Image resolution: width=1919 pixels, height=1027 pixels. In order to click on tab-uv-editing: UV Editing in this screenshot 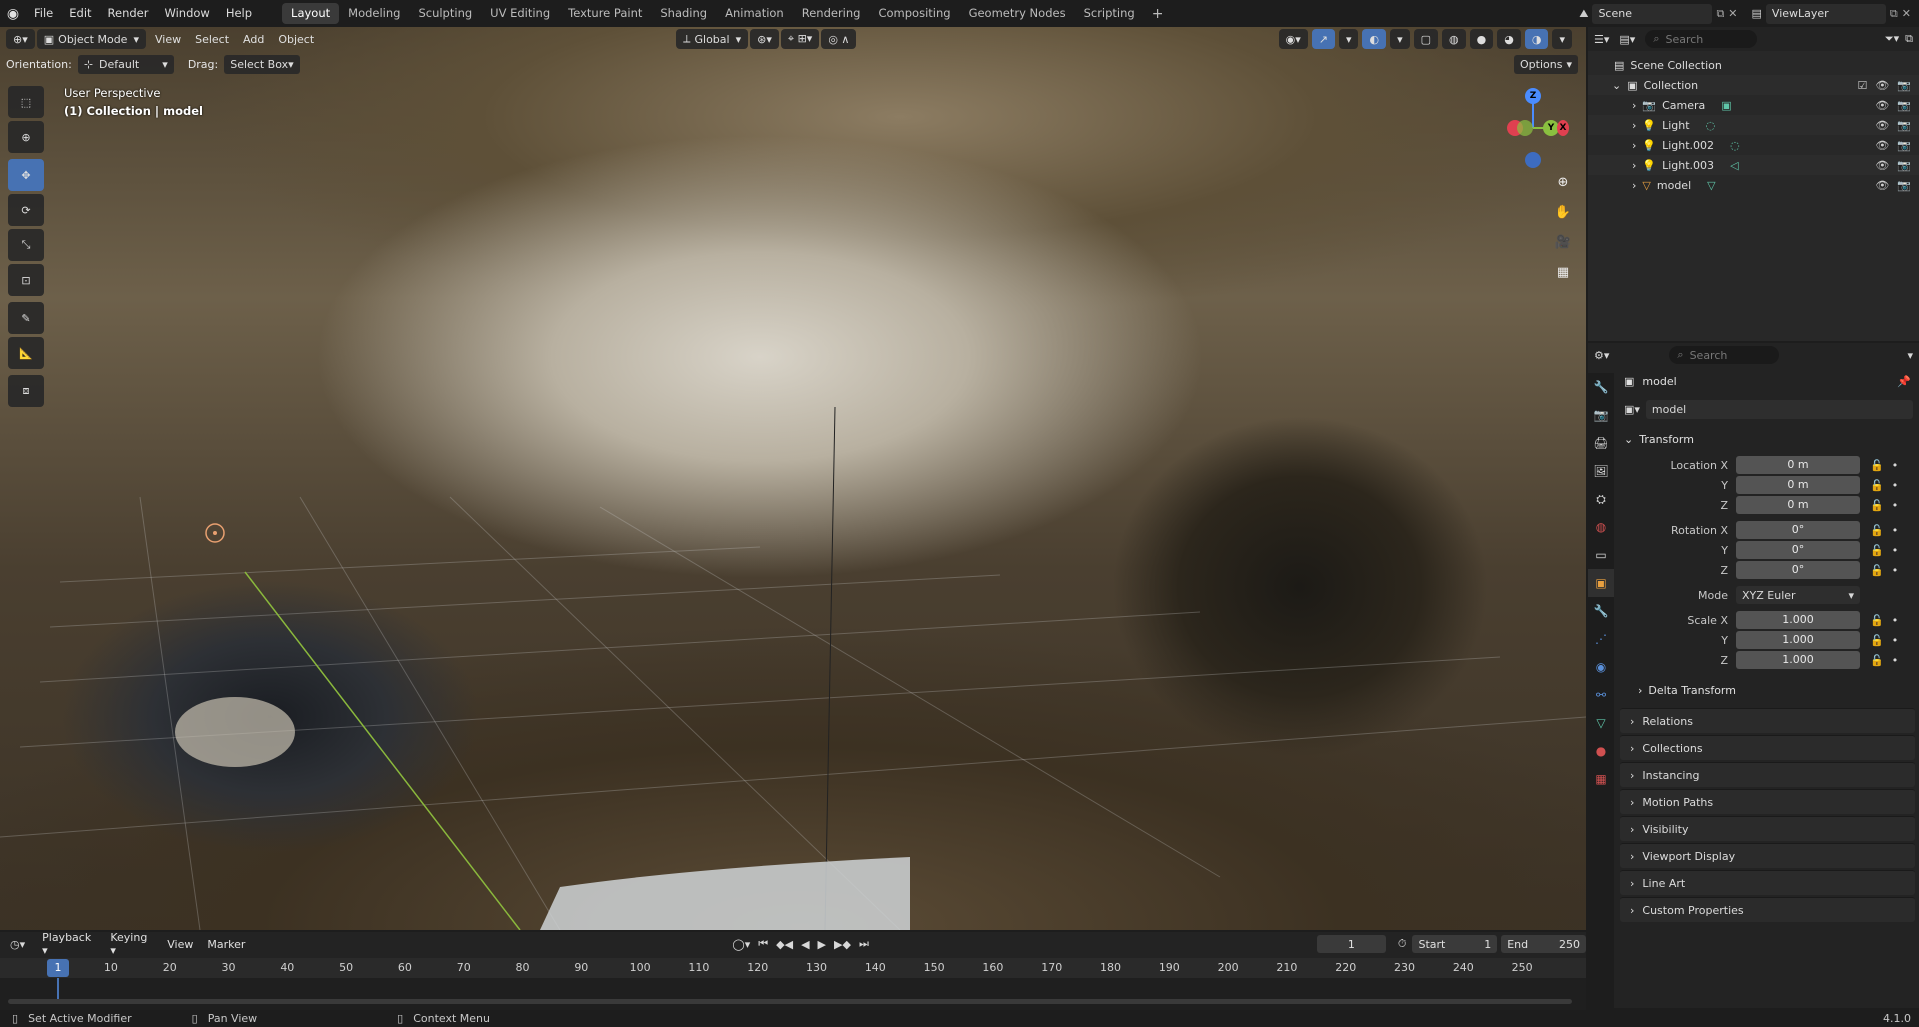, I will do `click(520, 13)`.